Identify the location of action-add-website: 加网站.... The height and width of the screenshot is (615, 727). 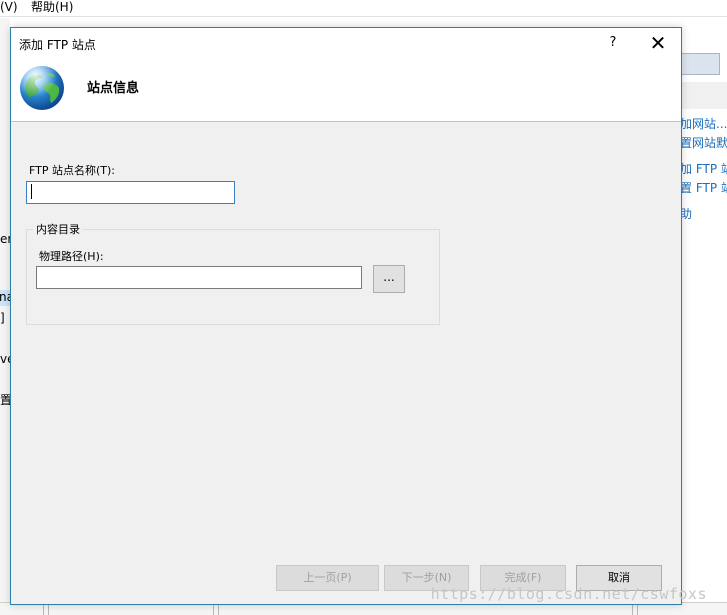
(704, 124).